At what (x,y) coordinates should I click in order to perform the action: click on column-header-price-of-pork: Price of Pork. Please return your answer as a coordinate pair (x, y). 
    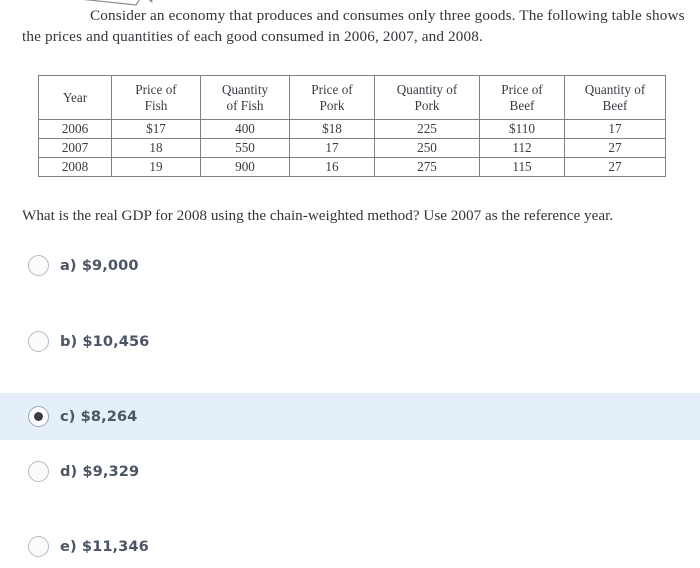
    Looking at the image, I should click on (332, 97).